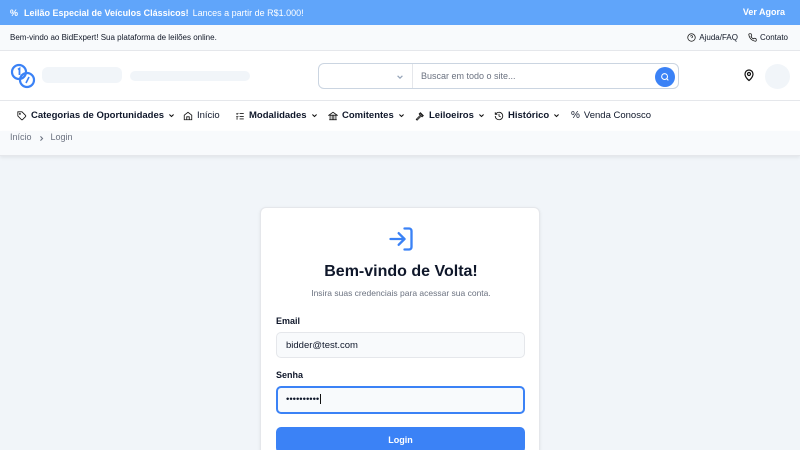  I want to click on nav-history: Histórico, so click(527, 115).